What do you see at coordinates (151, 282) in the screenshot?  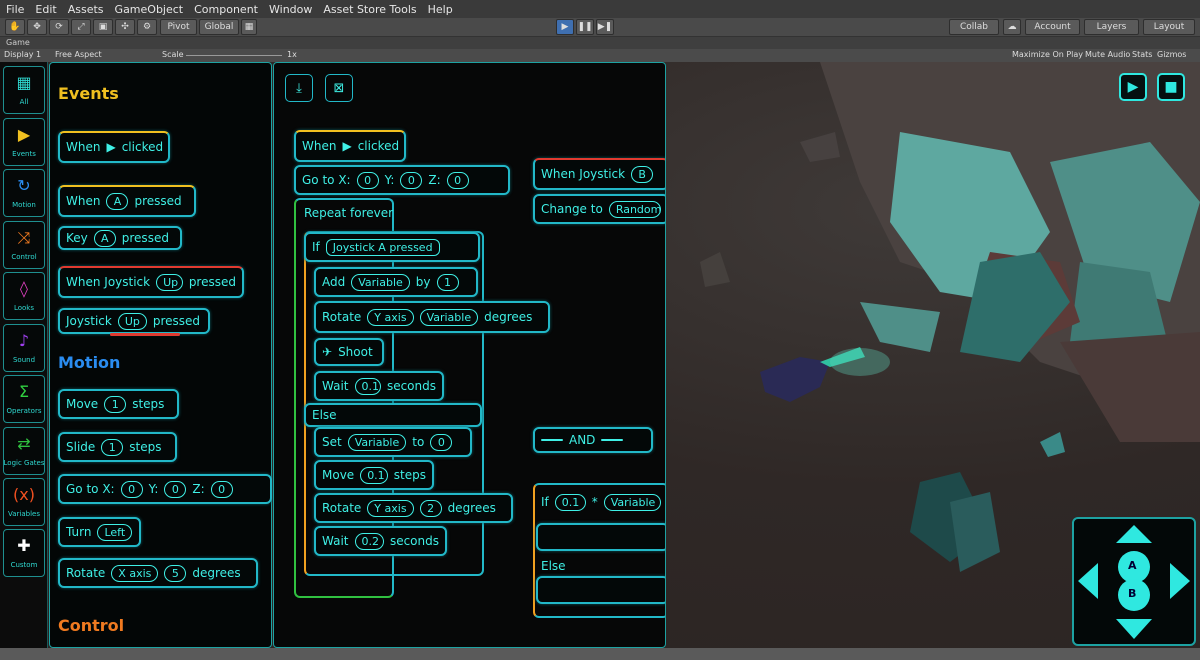 I see `block-when-joystick-pressed: When Joystick Up pressed` at bounding box center [151, 282].